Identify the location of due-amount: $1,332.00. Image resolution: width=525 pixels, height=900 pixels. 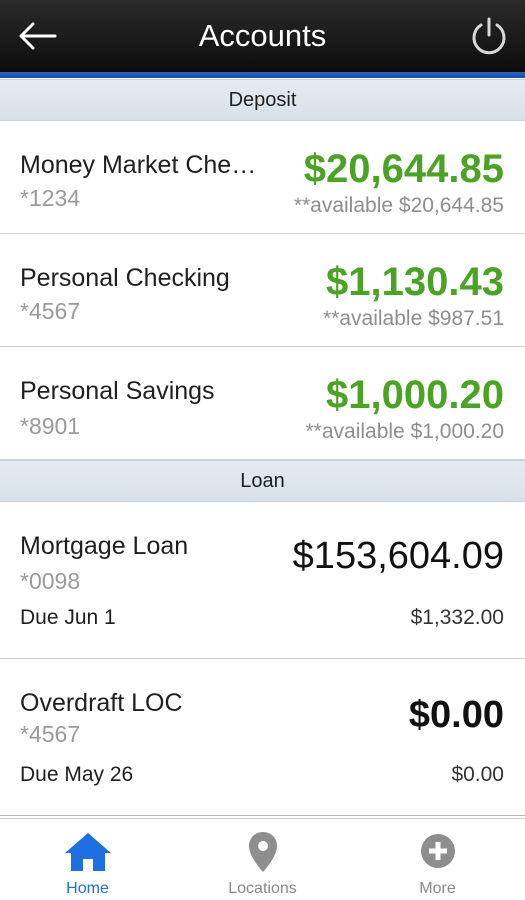
(457, 617).